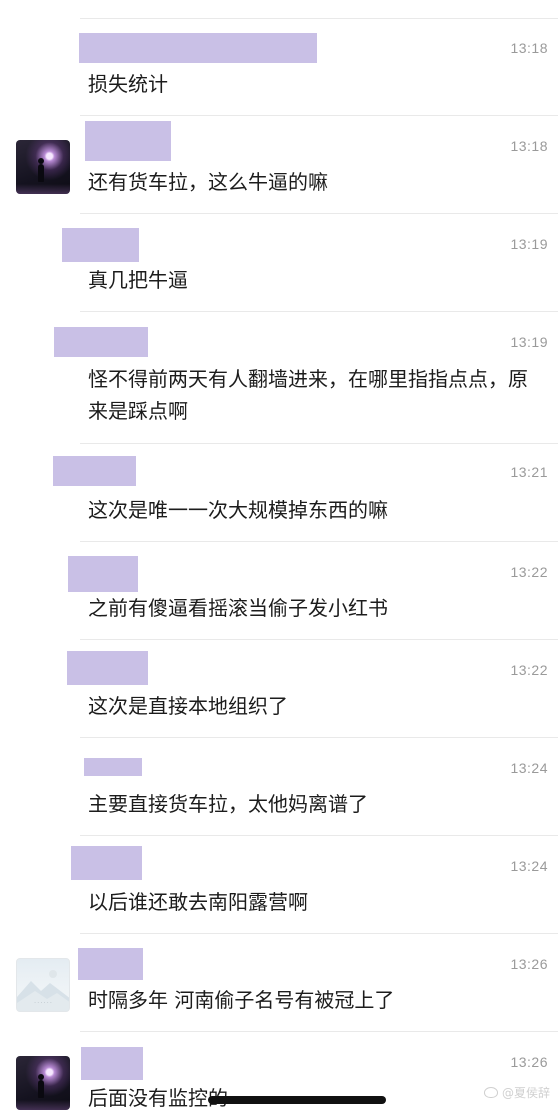 The image size is (558, 1114). I want to click on chat-message: 13:22 之前有傻逼看摇滚当偷子发小红书, so click(279, 591).